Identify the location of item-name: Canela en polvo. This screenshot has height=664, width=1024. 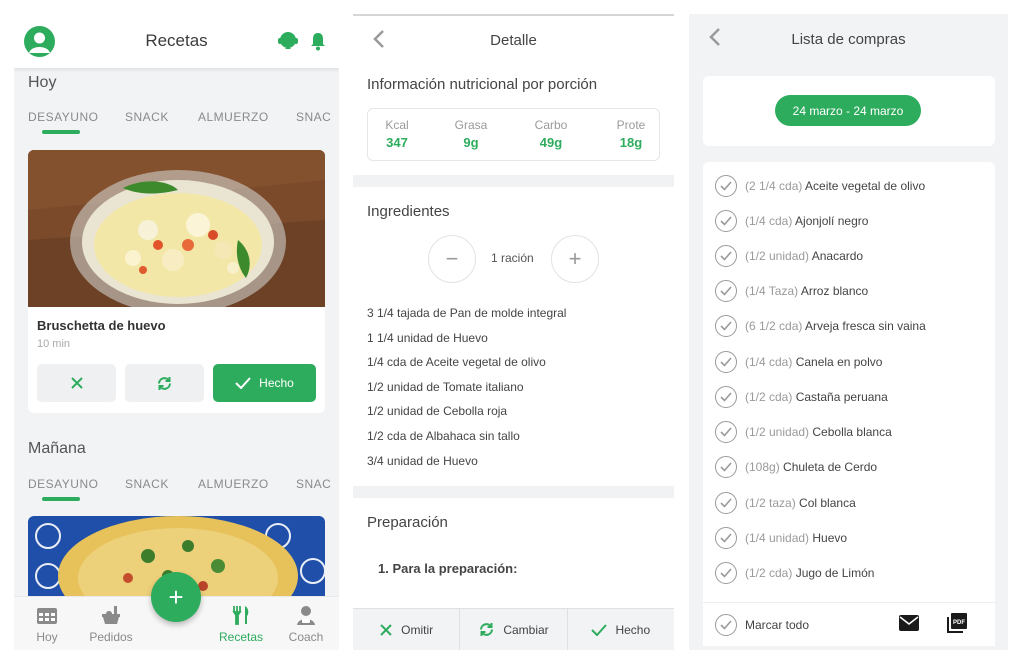
(839, 362).